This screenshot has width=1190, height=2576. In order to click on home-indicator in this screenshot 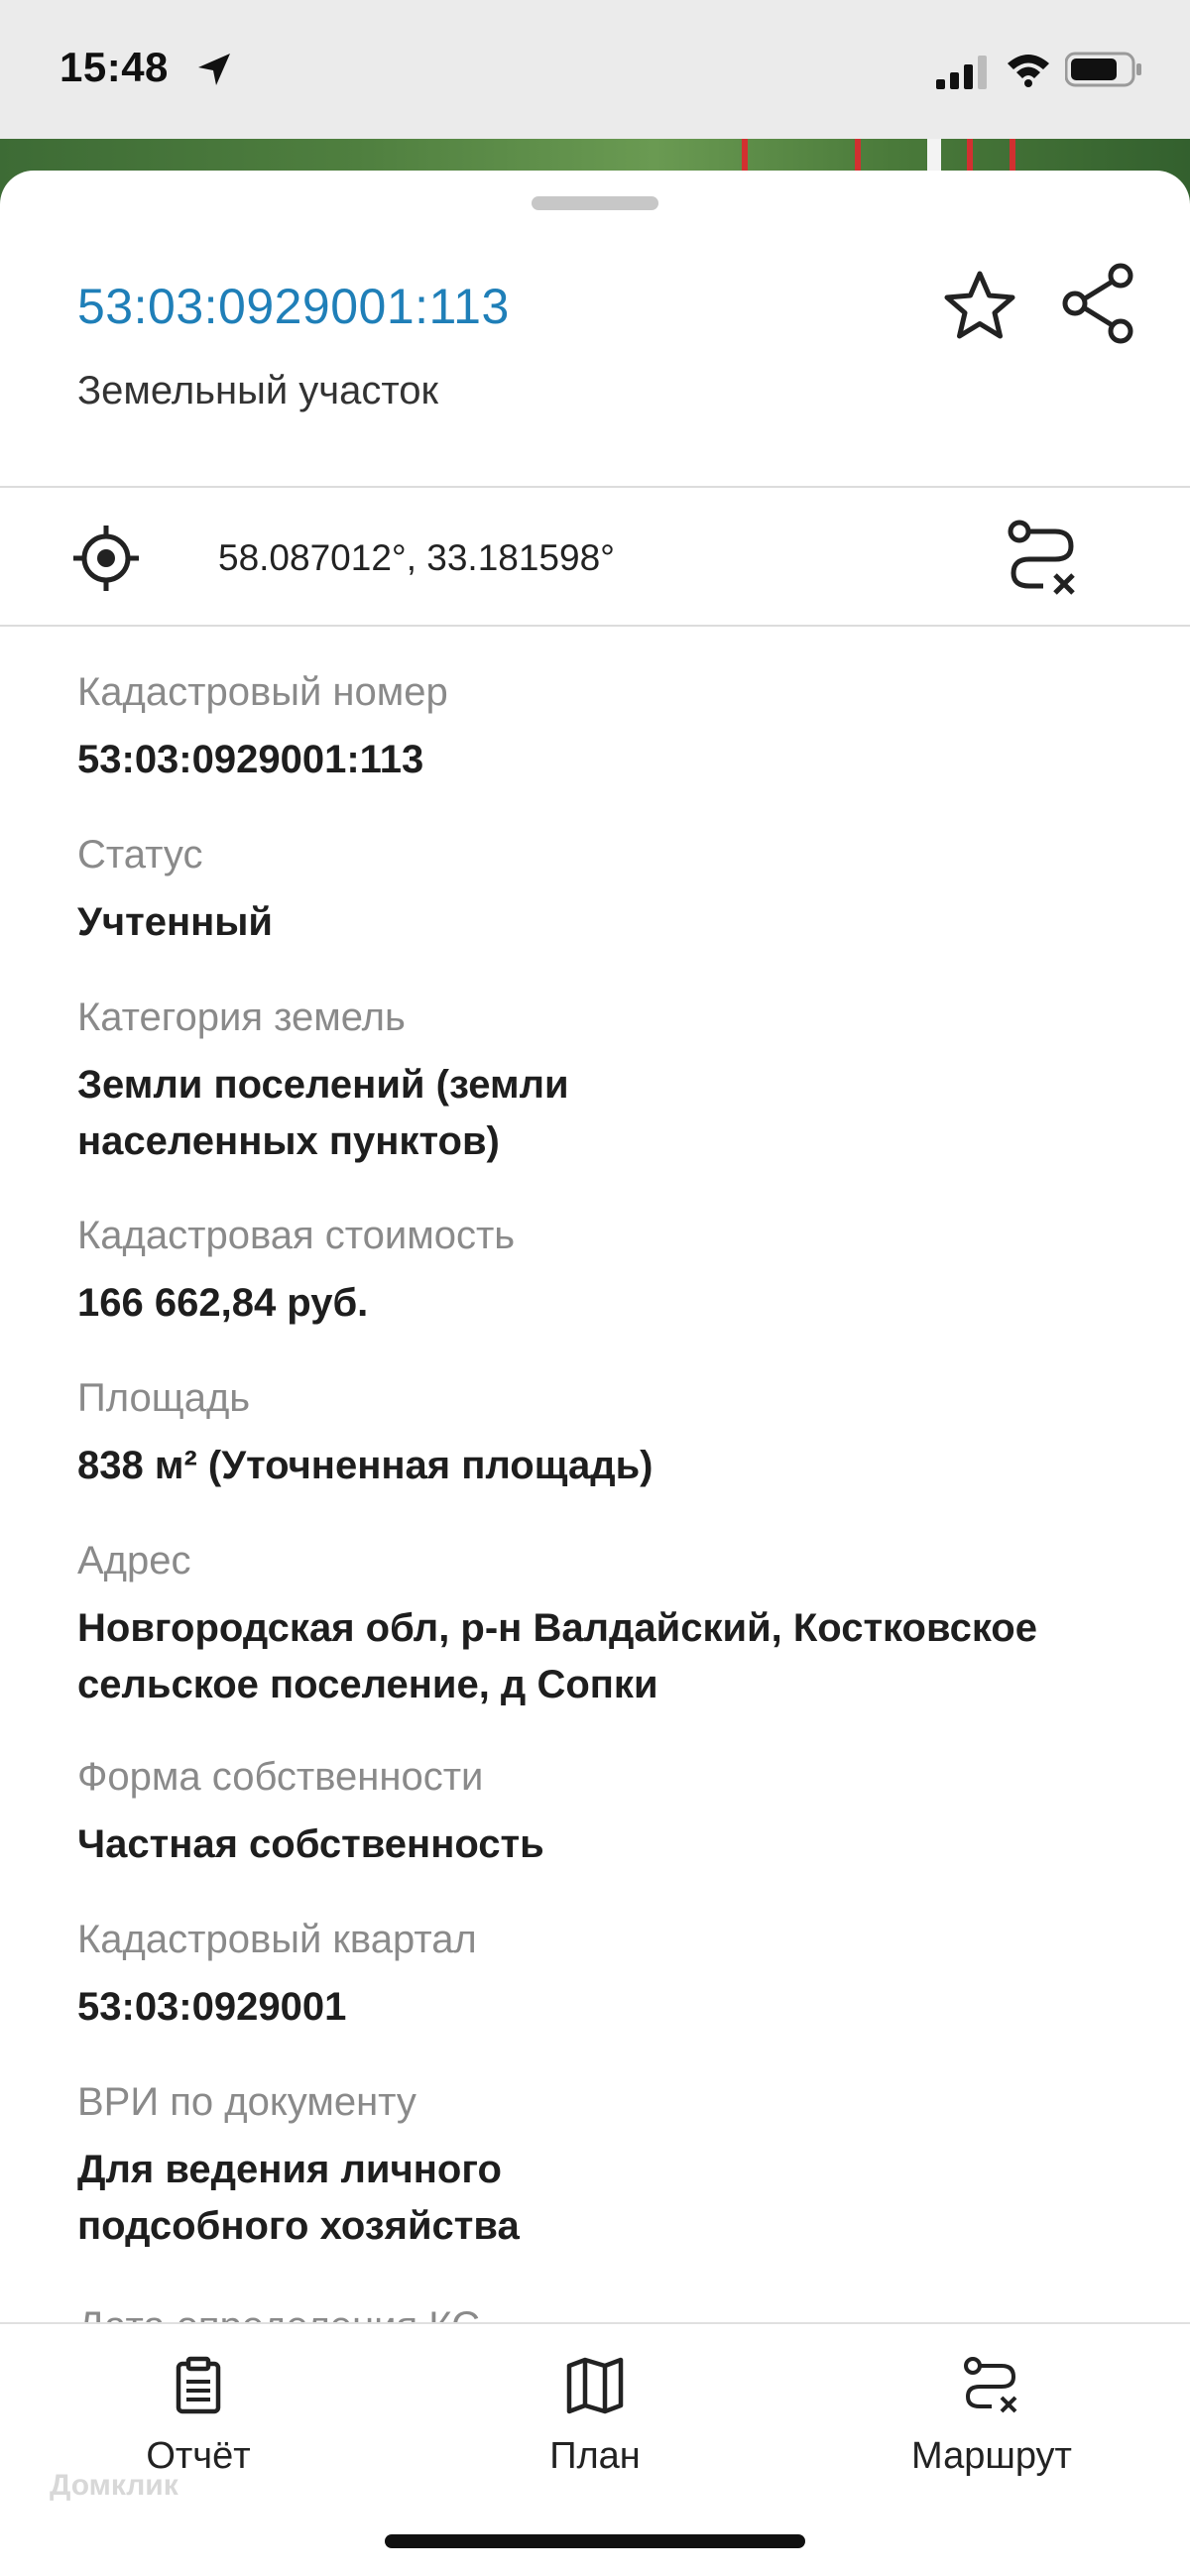, I will do `click(595, 2541)`.